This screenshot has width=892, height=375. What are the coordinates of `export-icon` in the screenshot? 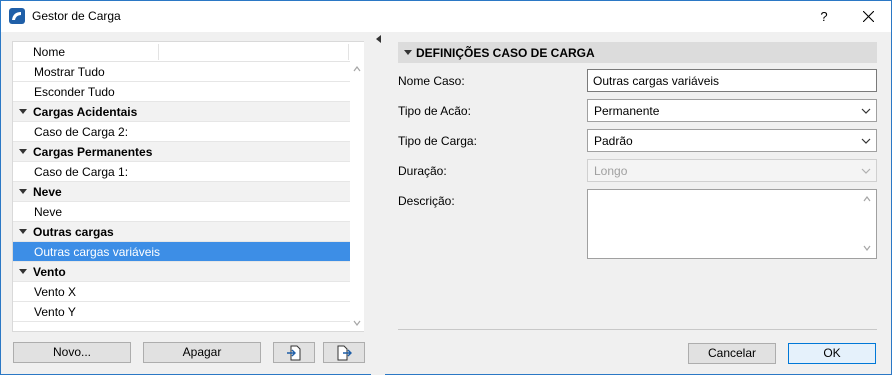 It's located at (344, 353).